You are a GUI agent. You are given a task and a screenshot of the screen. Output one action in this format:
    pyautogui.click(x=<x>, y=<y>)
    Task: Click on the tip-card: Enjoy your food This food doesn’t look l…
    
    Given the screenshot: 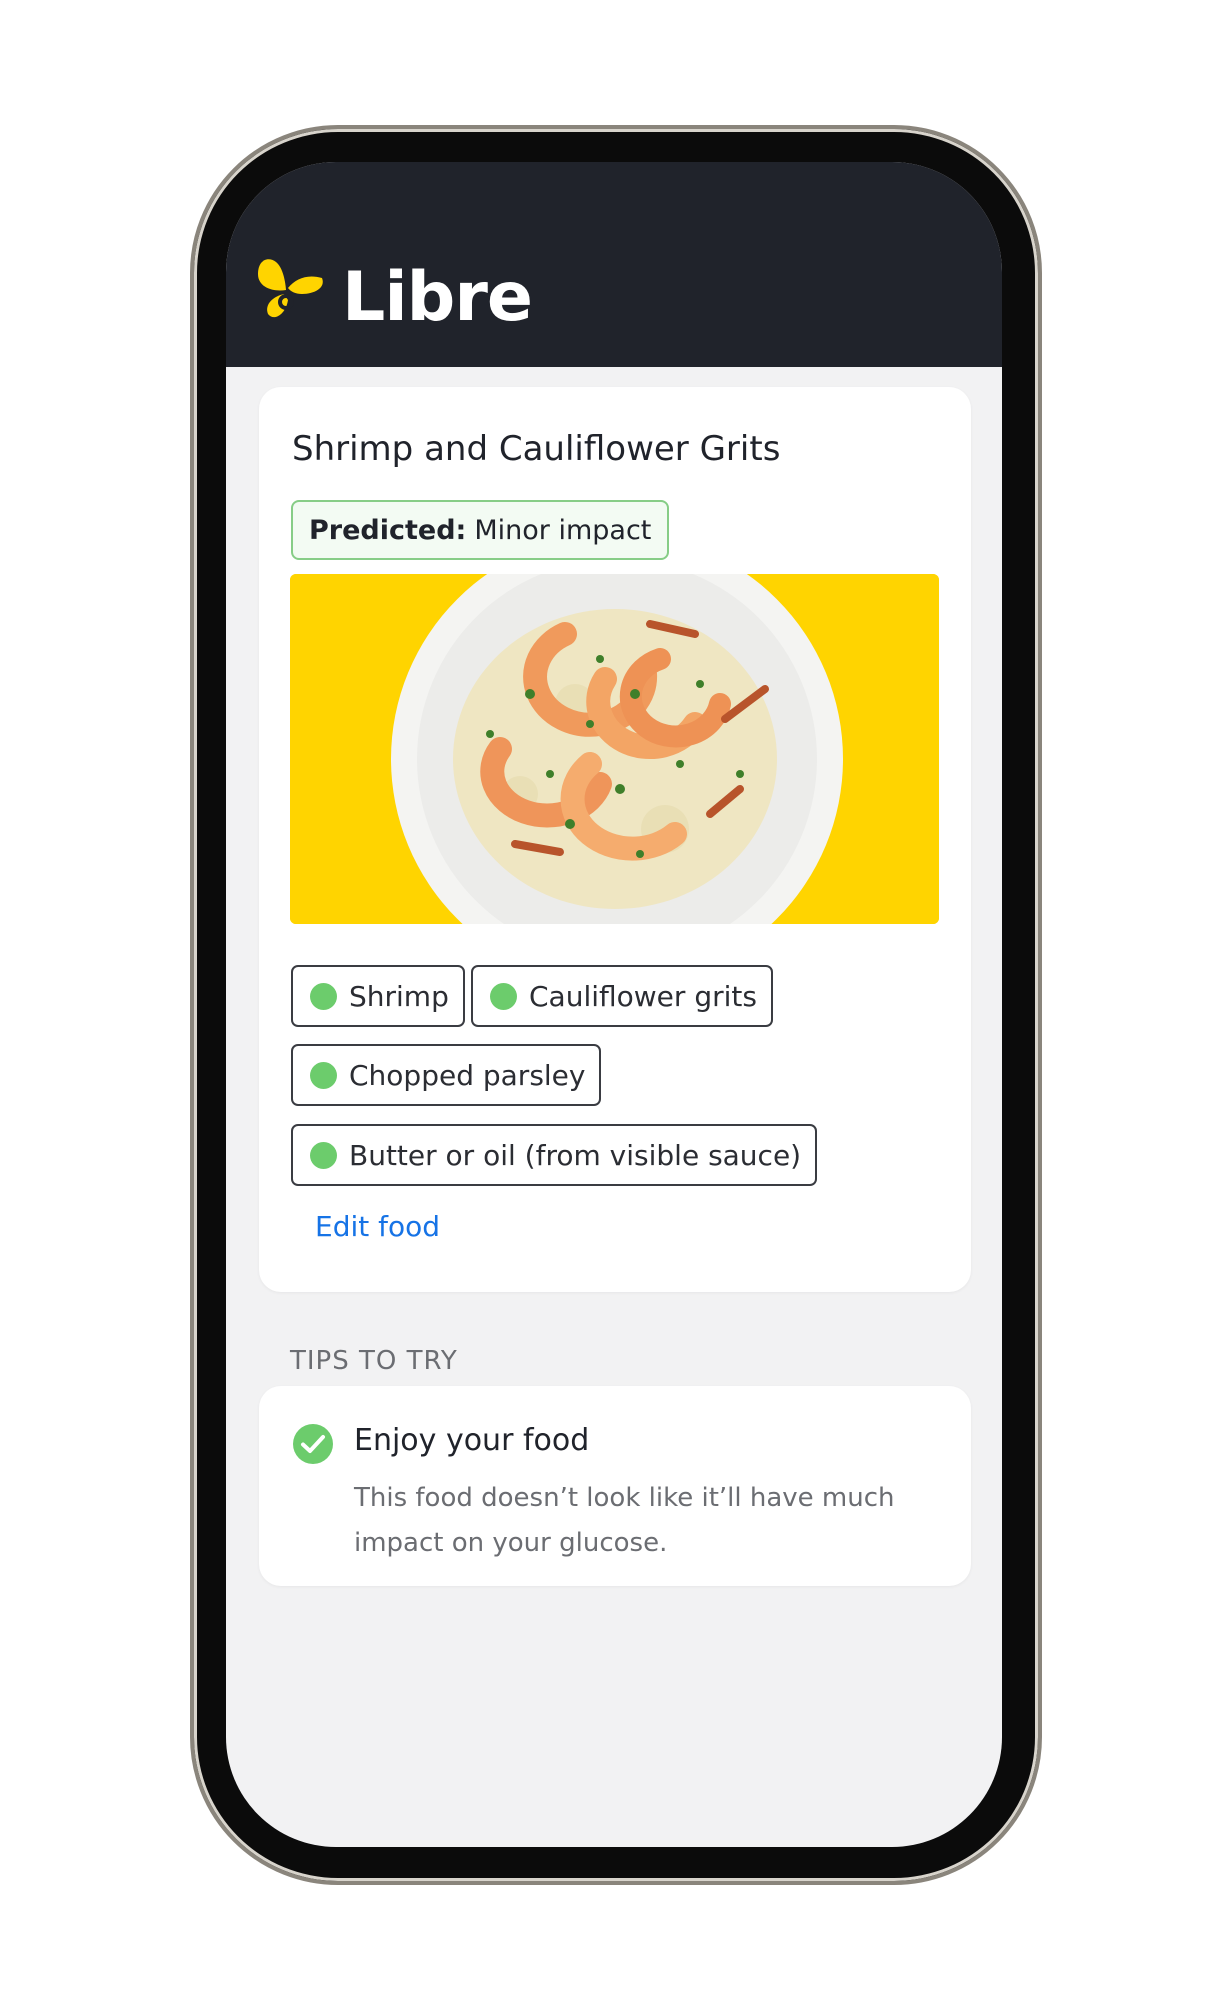 What is the action you would take?
    pyautogui.click(x=615, y=1486)
    